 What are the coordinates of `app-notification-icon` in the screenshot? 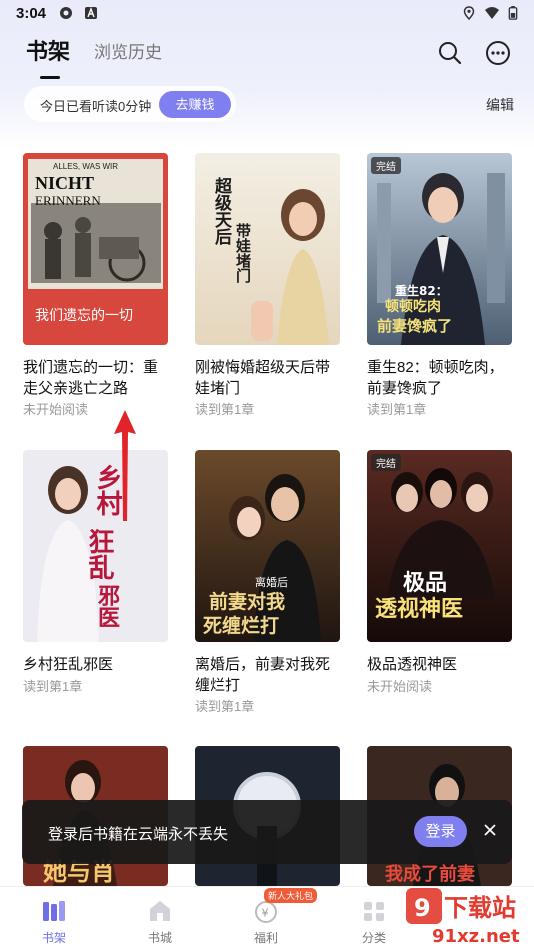 It's located at (66, 13).